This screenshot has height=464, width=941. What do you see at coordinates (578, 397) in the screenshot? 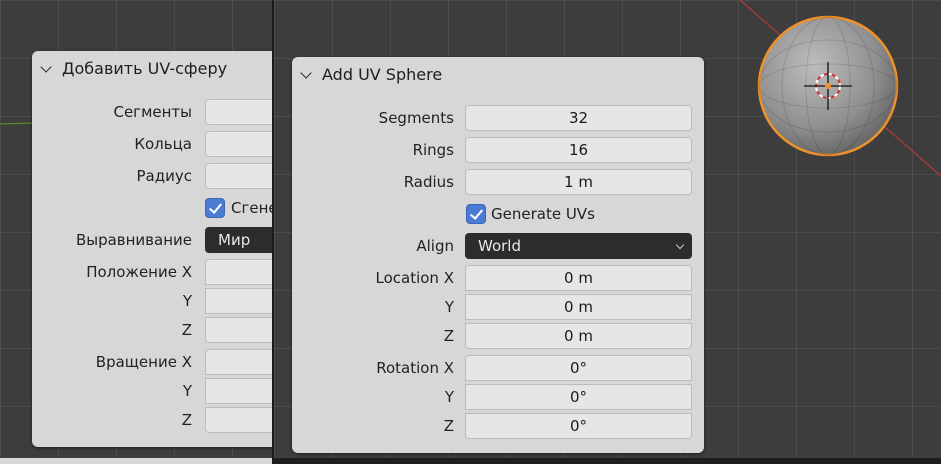
I see `rotation-y-field: 0°` at bounding box center [578, 397].